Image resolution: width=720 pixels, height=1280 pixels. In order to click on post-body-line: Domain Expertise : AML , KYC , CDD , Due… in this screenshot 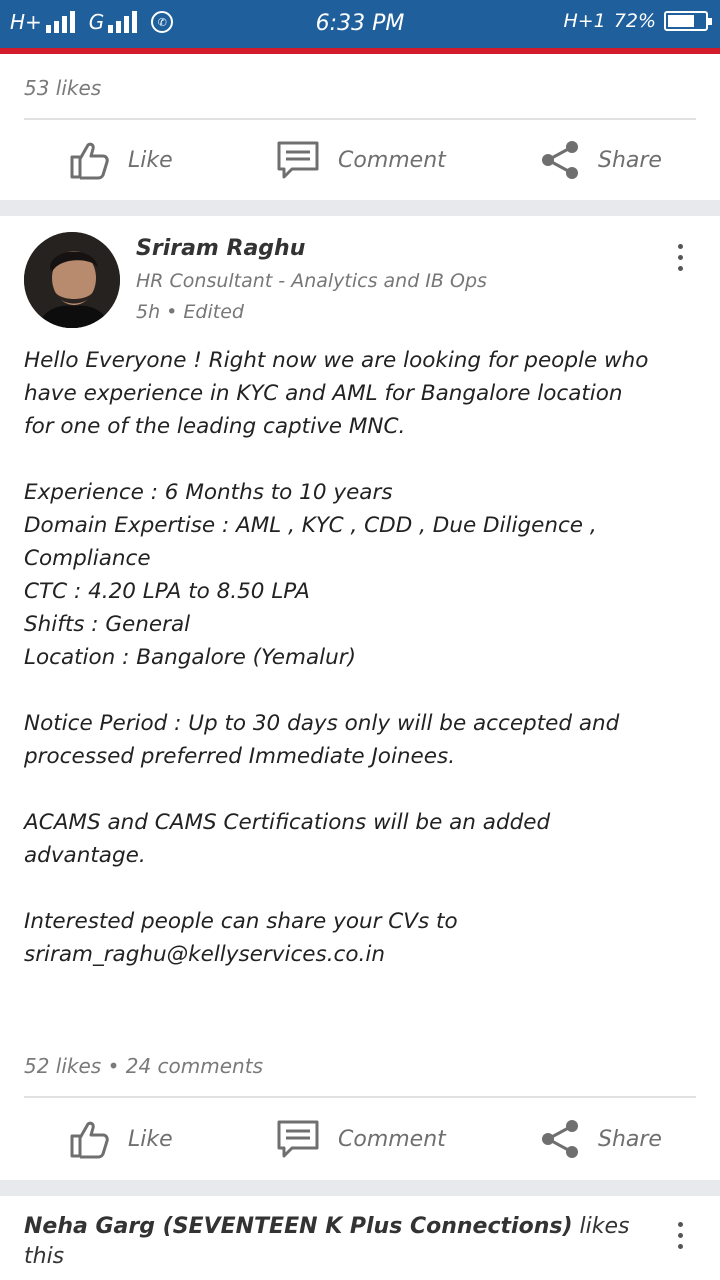, I will do `click(310, 525)`.